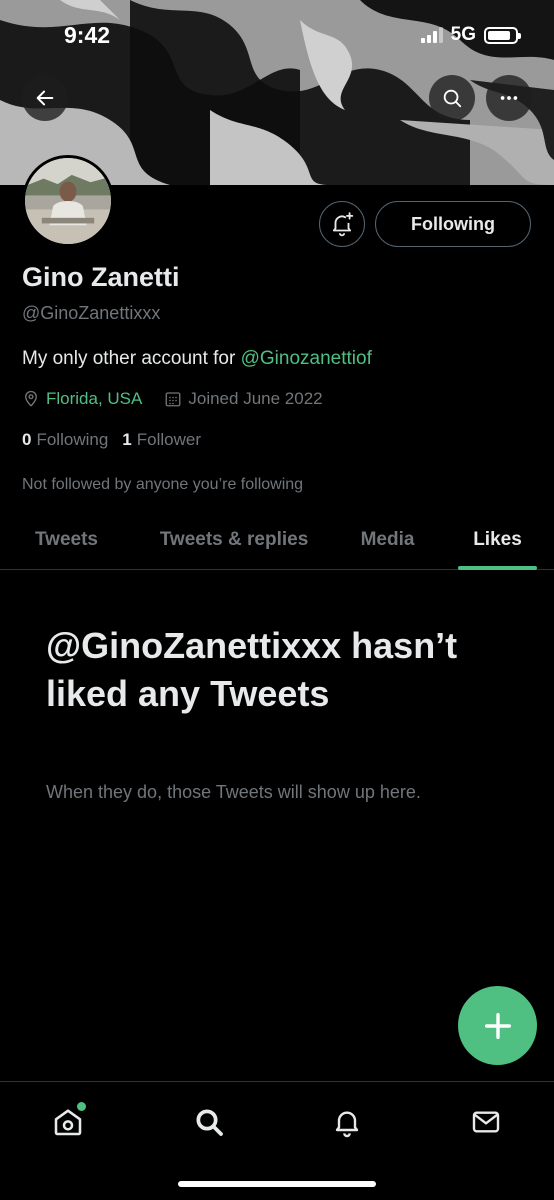  I want to click on back-button, so click(45, 98).